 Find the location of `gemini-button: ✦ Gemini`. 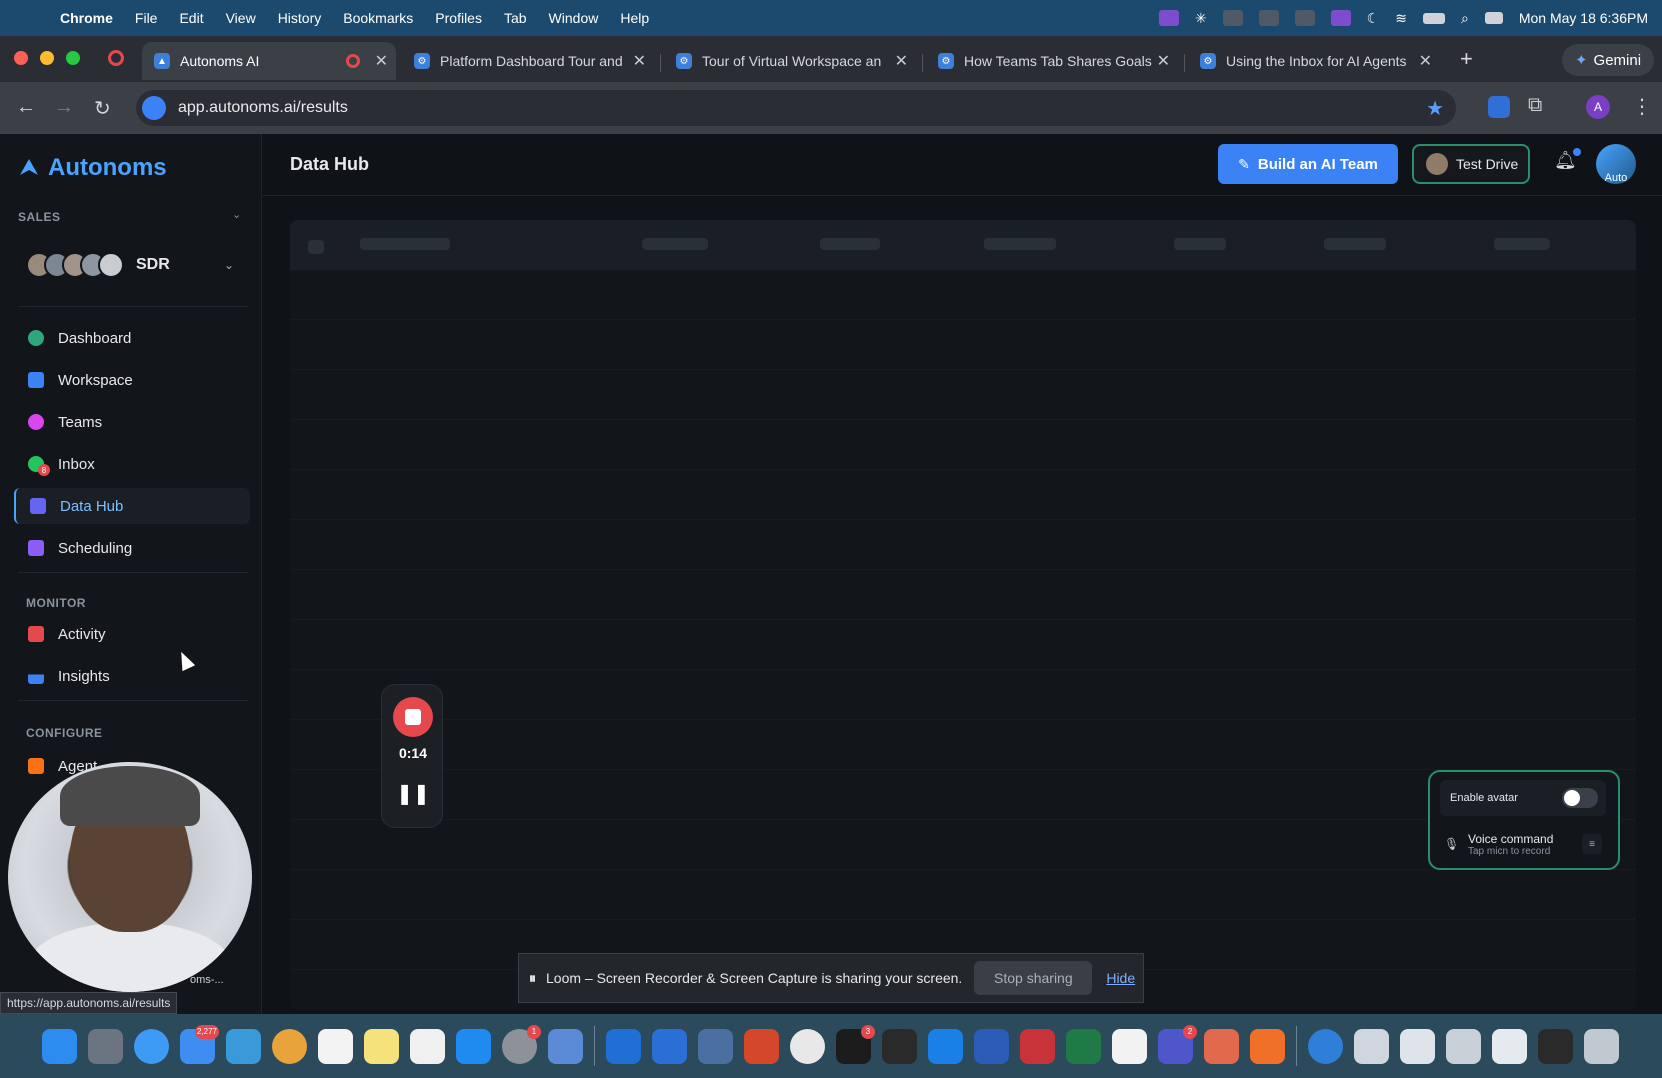

gemini-button: ✦ Gemini is located at coordinates (1608, 60).